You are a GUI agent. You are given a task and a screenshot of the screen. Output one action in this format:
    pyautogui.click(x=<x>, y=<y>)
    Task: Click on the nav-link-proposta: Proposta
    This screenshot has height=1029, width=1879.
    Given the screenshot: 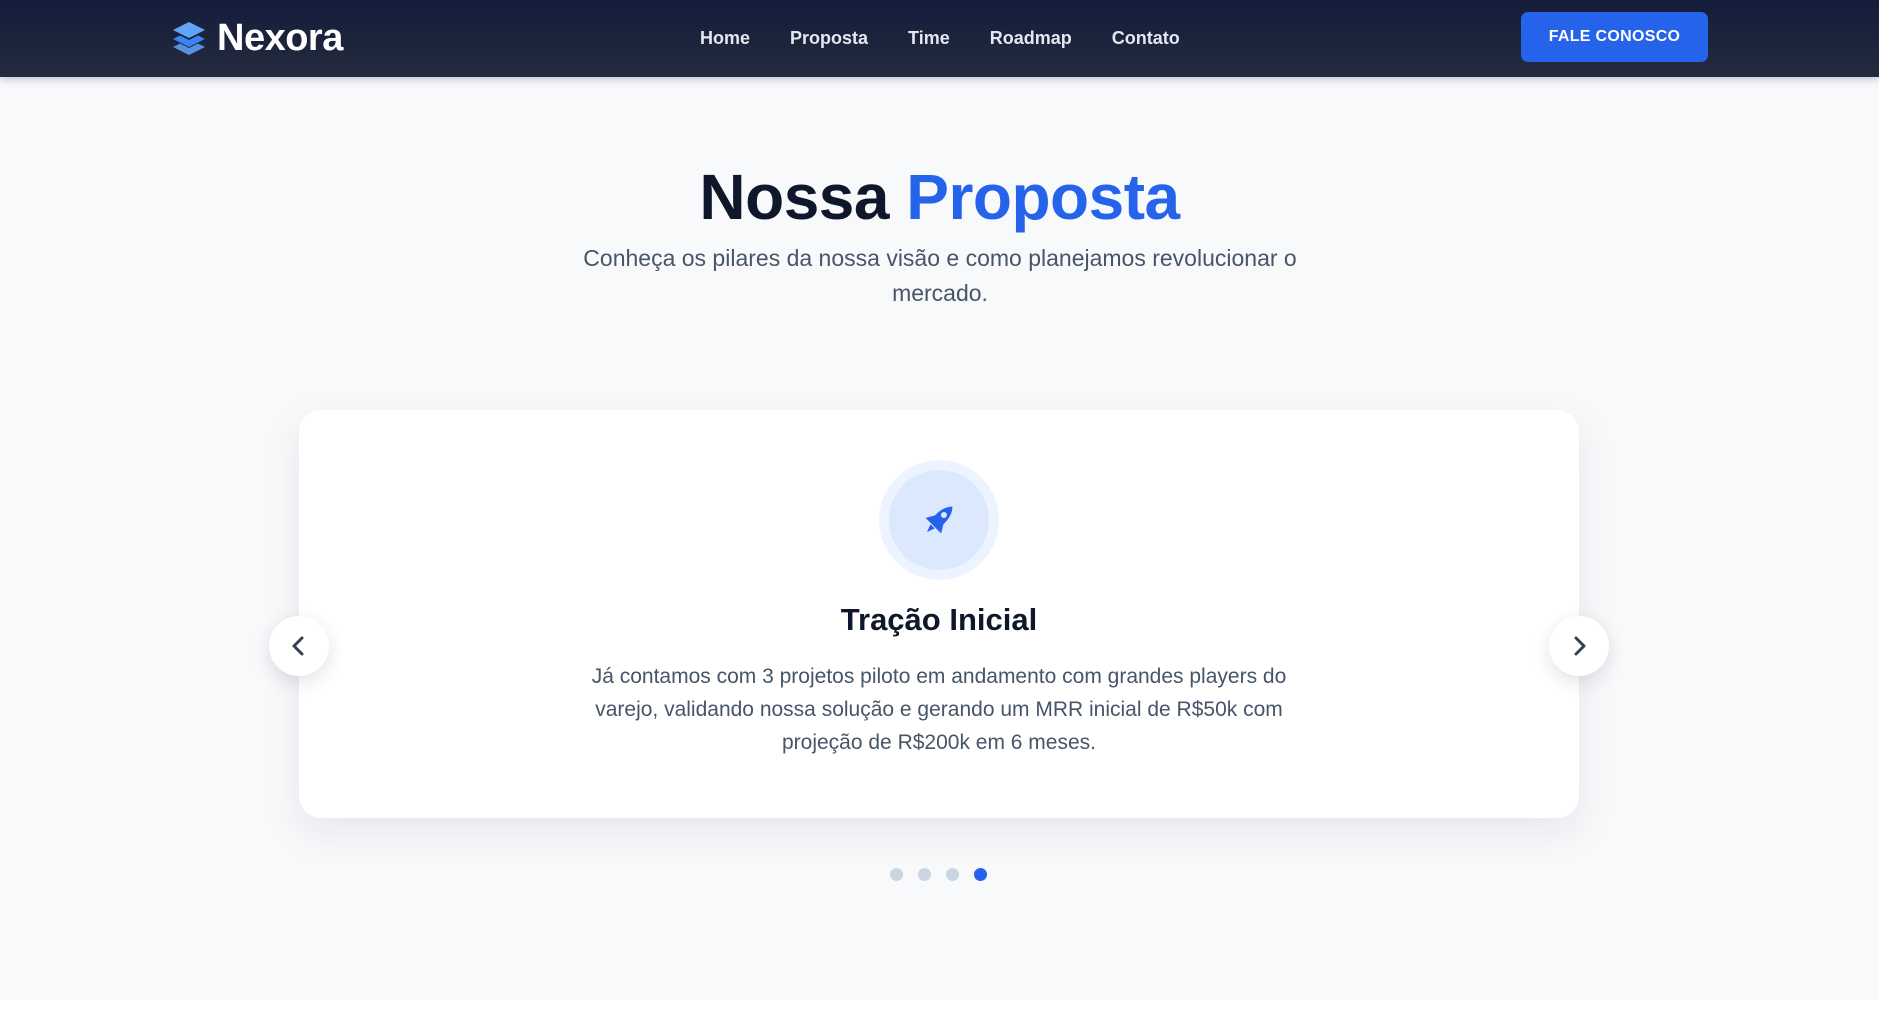 What is the action you would take?
    pyautogui.click(x=829, y=38)
    